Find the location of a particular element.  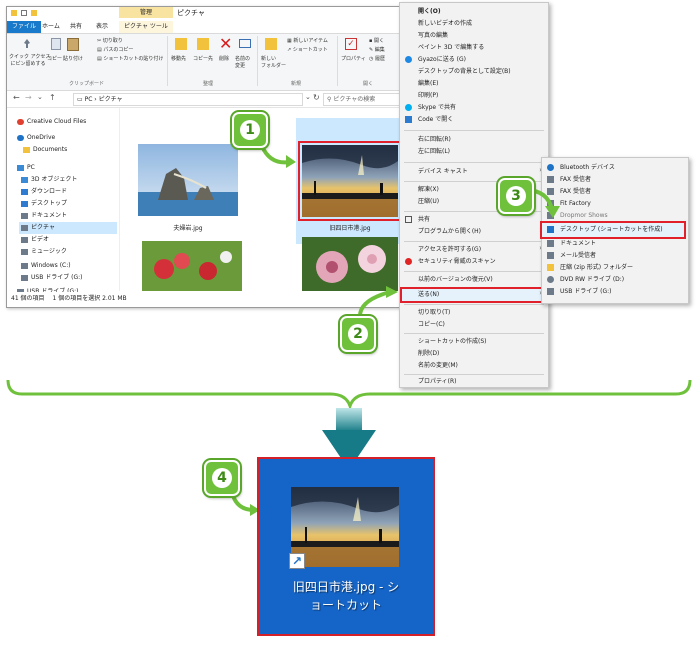

step-badge-3: 3 is located at coordinates (516, 196).